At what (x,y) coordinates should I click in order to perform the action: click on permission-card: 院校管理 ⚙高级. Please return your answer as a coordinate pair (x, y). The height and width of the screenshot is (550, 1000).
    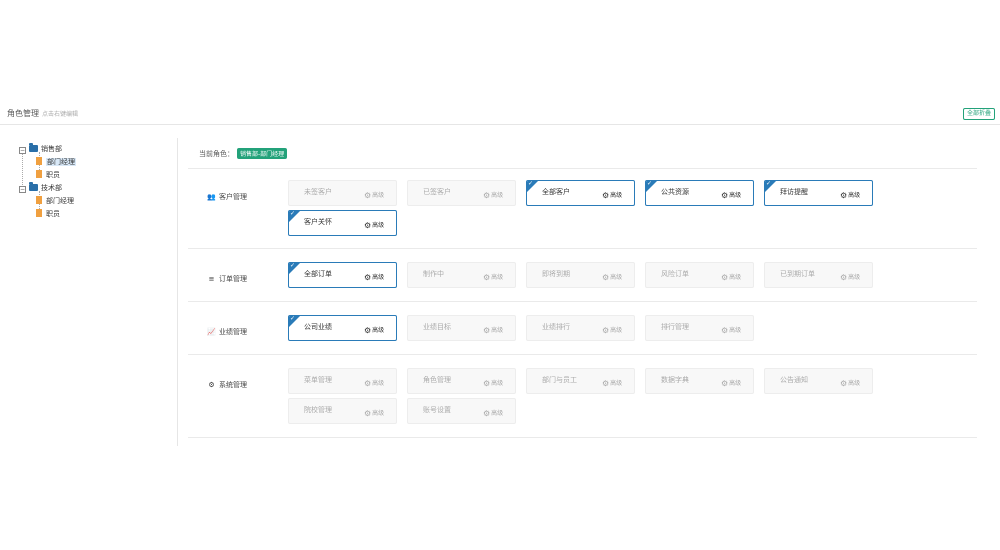
    Looking at the image, I should click on (342, 411).